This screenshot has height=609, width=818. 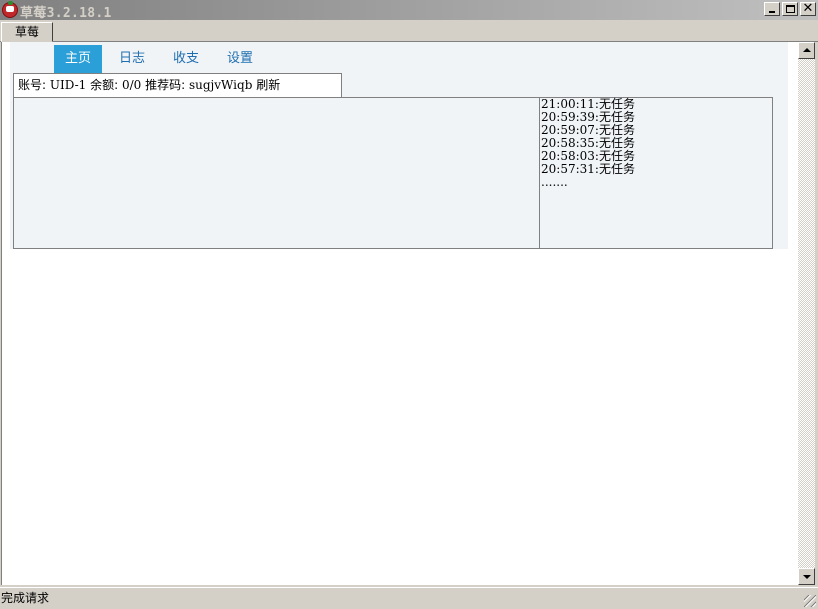 What do you see at coordinates (25, 598) in the screenshot?
I see `status-text: 完成请求` at bounding box center [25, 598].